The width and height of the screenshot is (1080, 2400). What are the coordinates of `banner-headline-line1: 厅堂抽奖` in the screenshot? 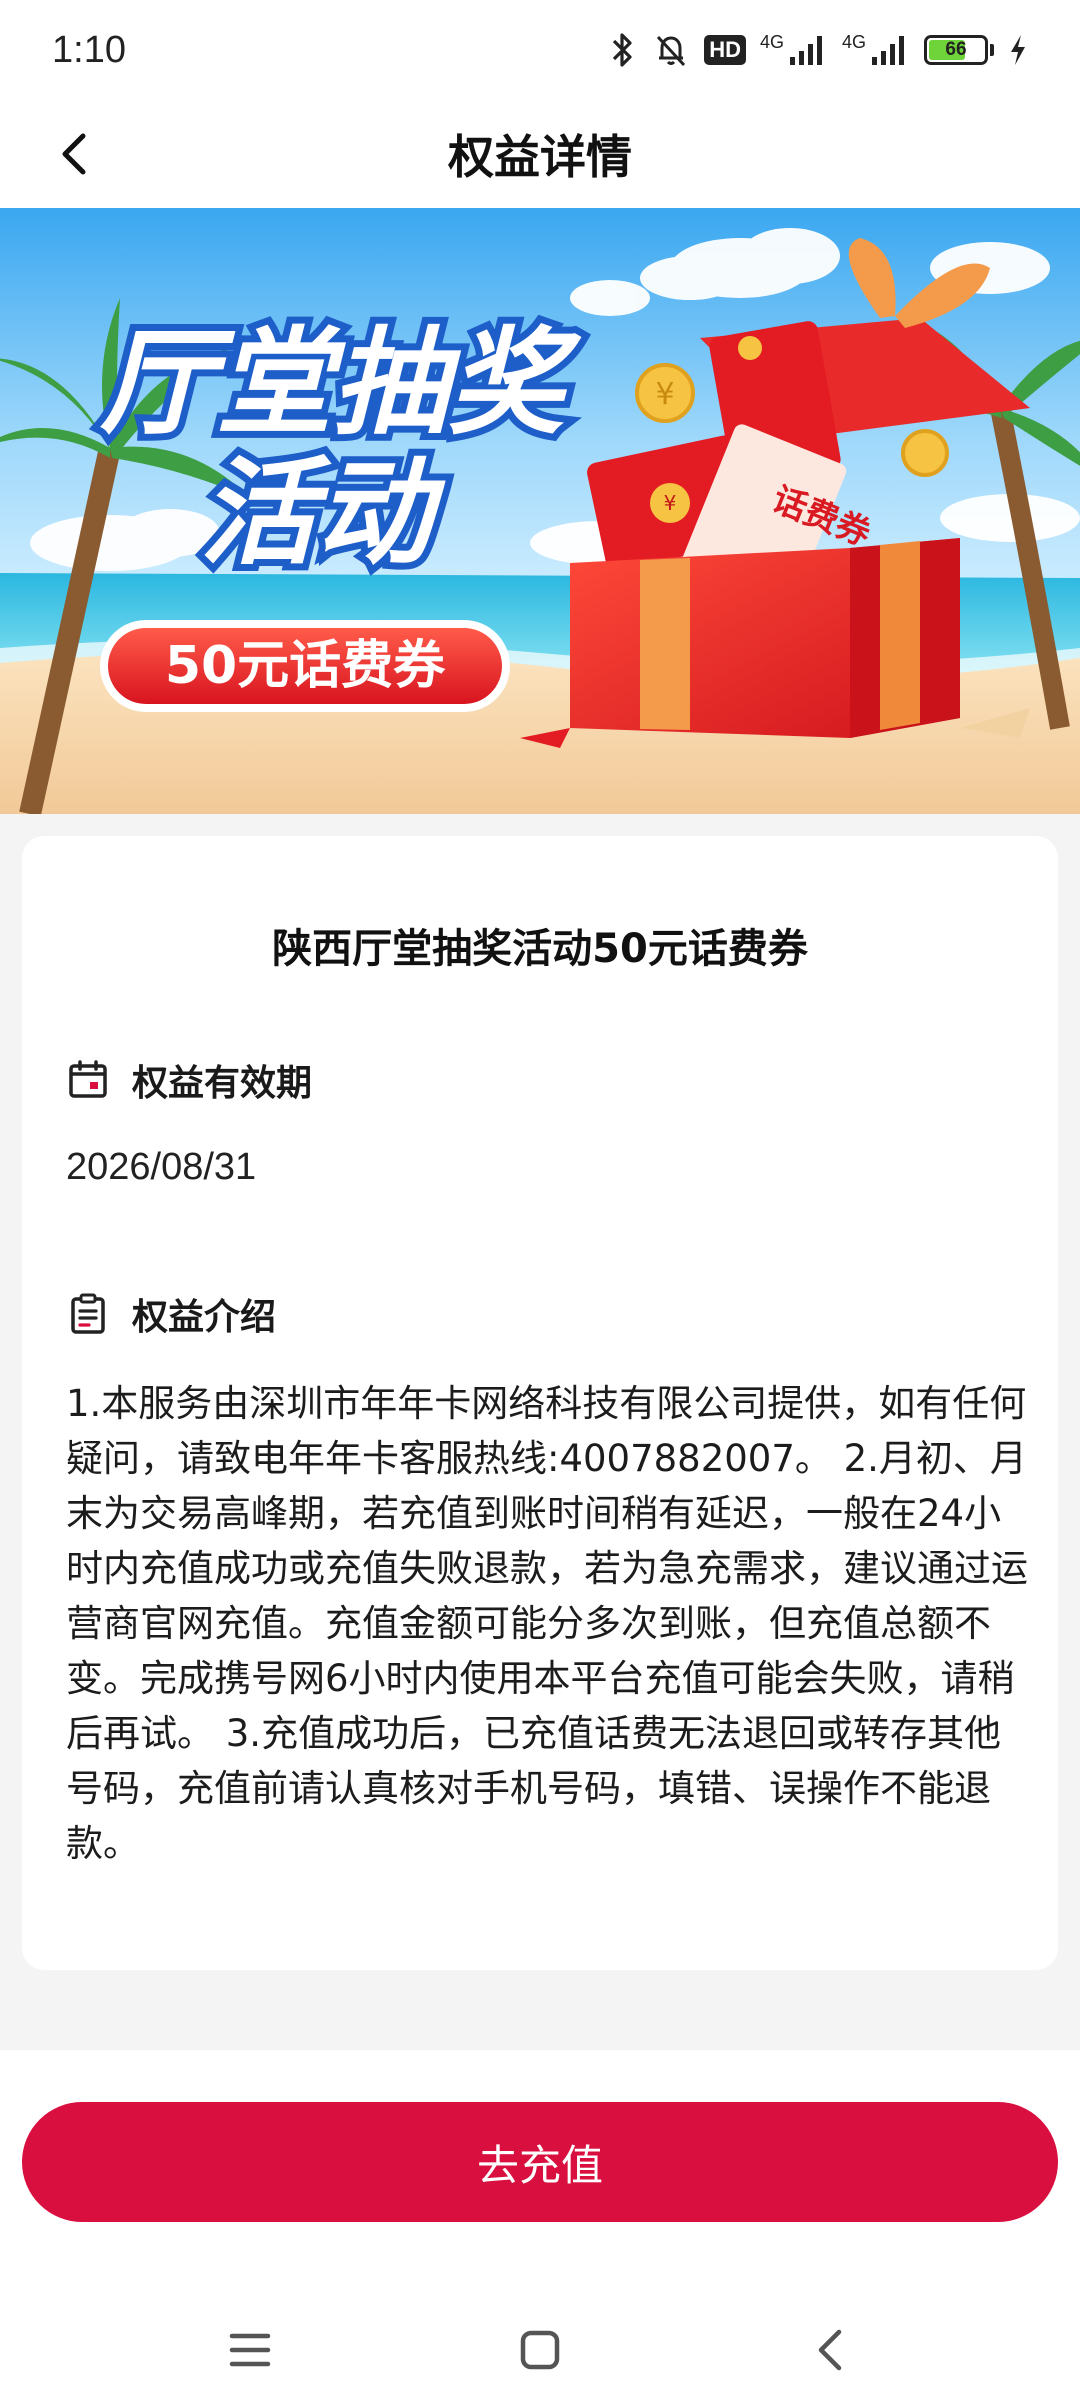 It's located at (341, 383).